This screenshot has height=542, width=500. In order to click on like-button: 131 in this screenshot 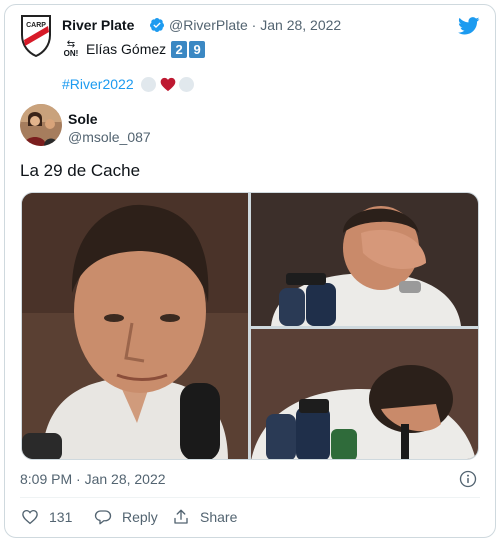, I will do `click(46, 517)`.